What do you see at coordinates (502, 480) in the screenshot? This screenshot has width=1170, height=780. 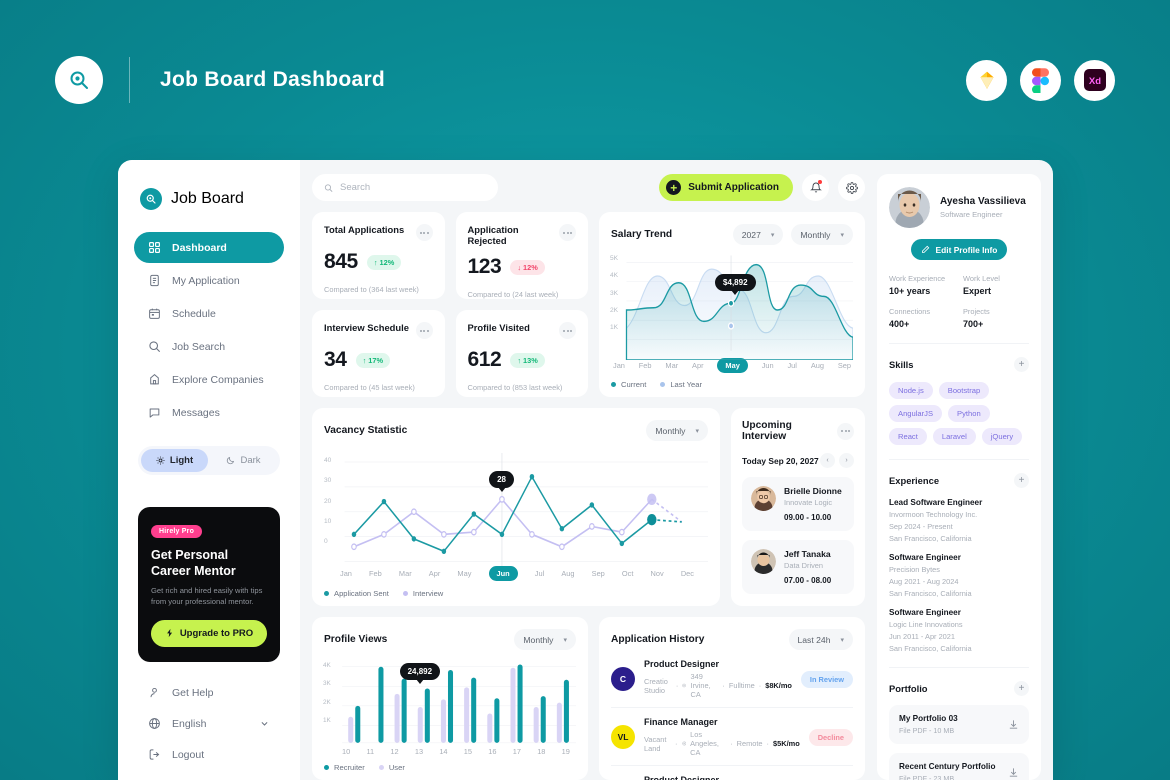 I see `vacancy-tooltip: 28` at bounding box center [502, 480].